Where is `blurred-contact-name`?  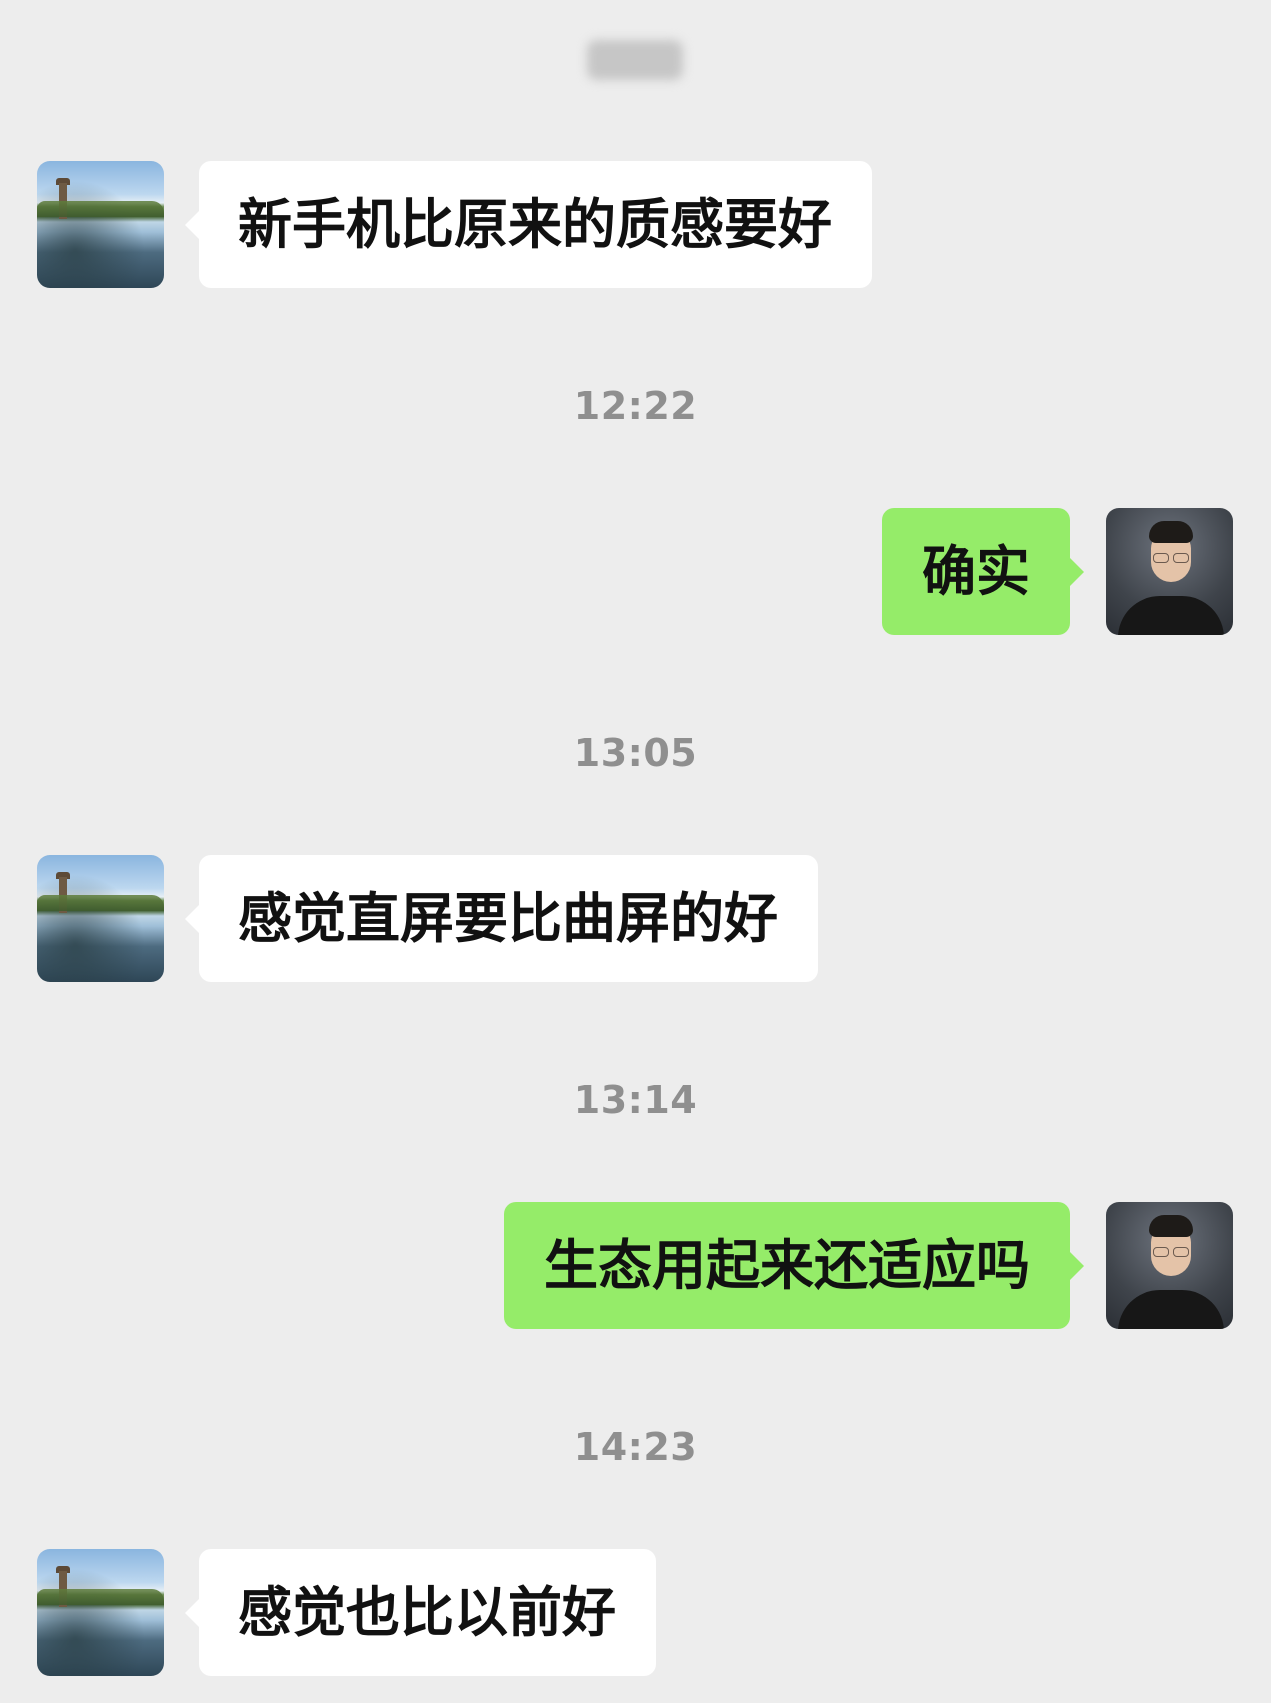
blurred-contact-name is located at coordinates (635, 60).